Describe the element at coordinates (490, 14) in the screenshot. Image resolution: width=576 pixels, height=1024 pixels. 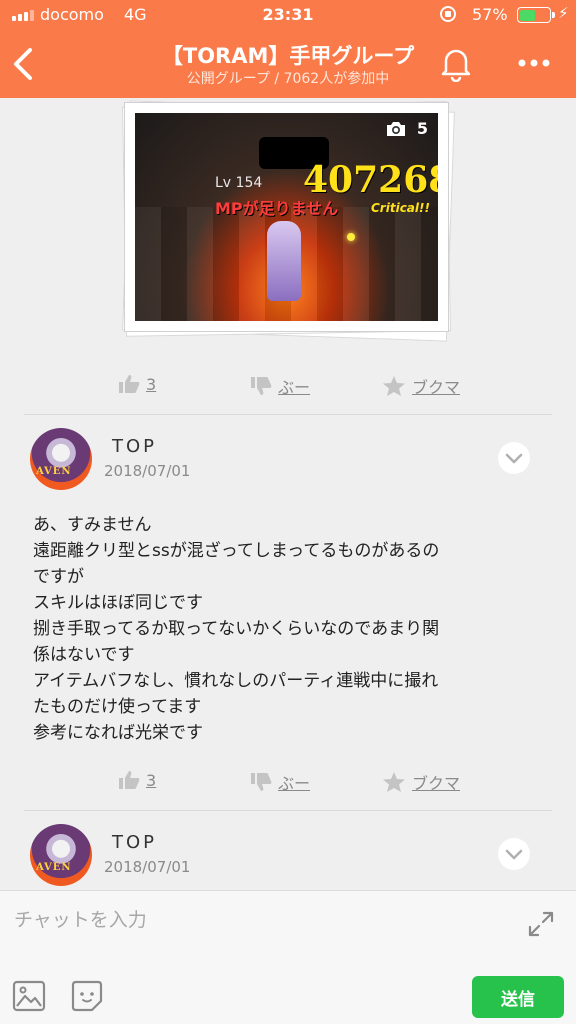
I see `battery-percent: 57%` at that location.